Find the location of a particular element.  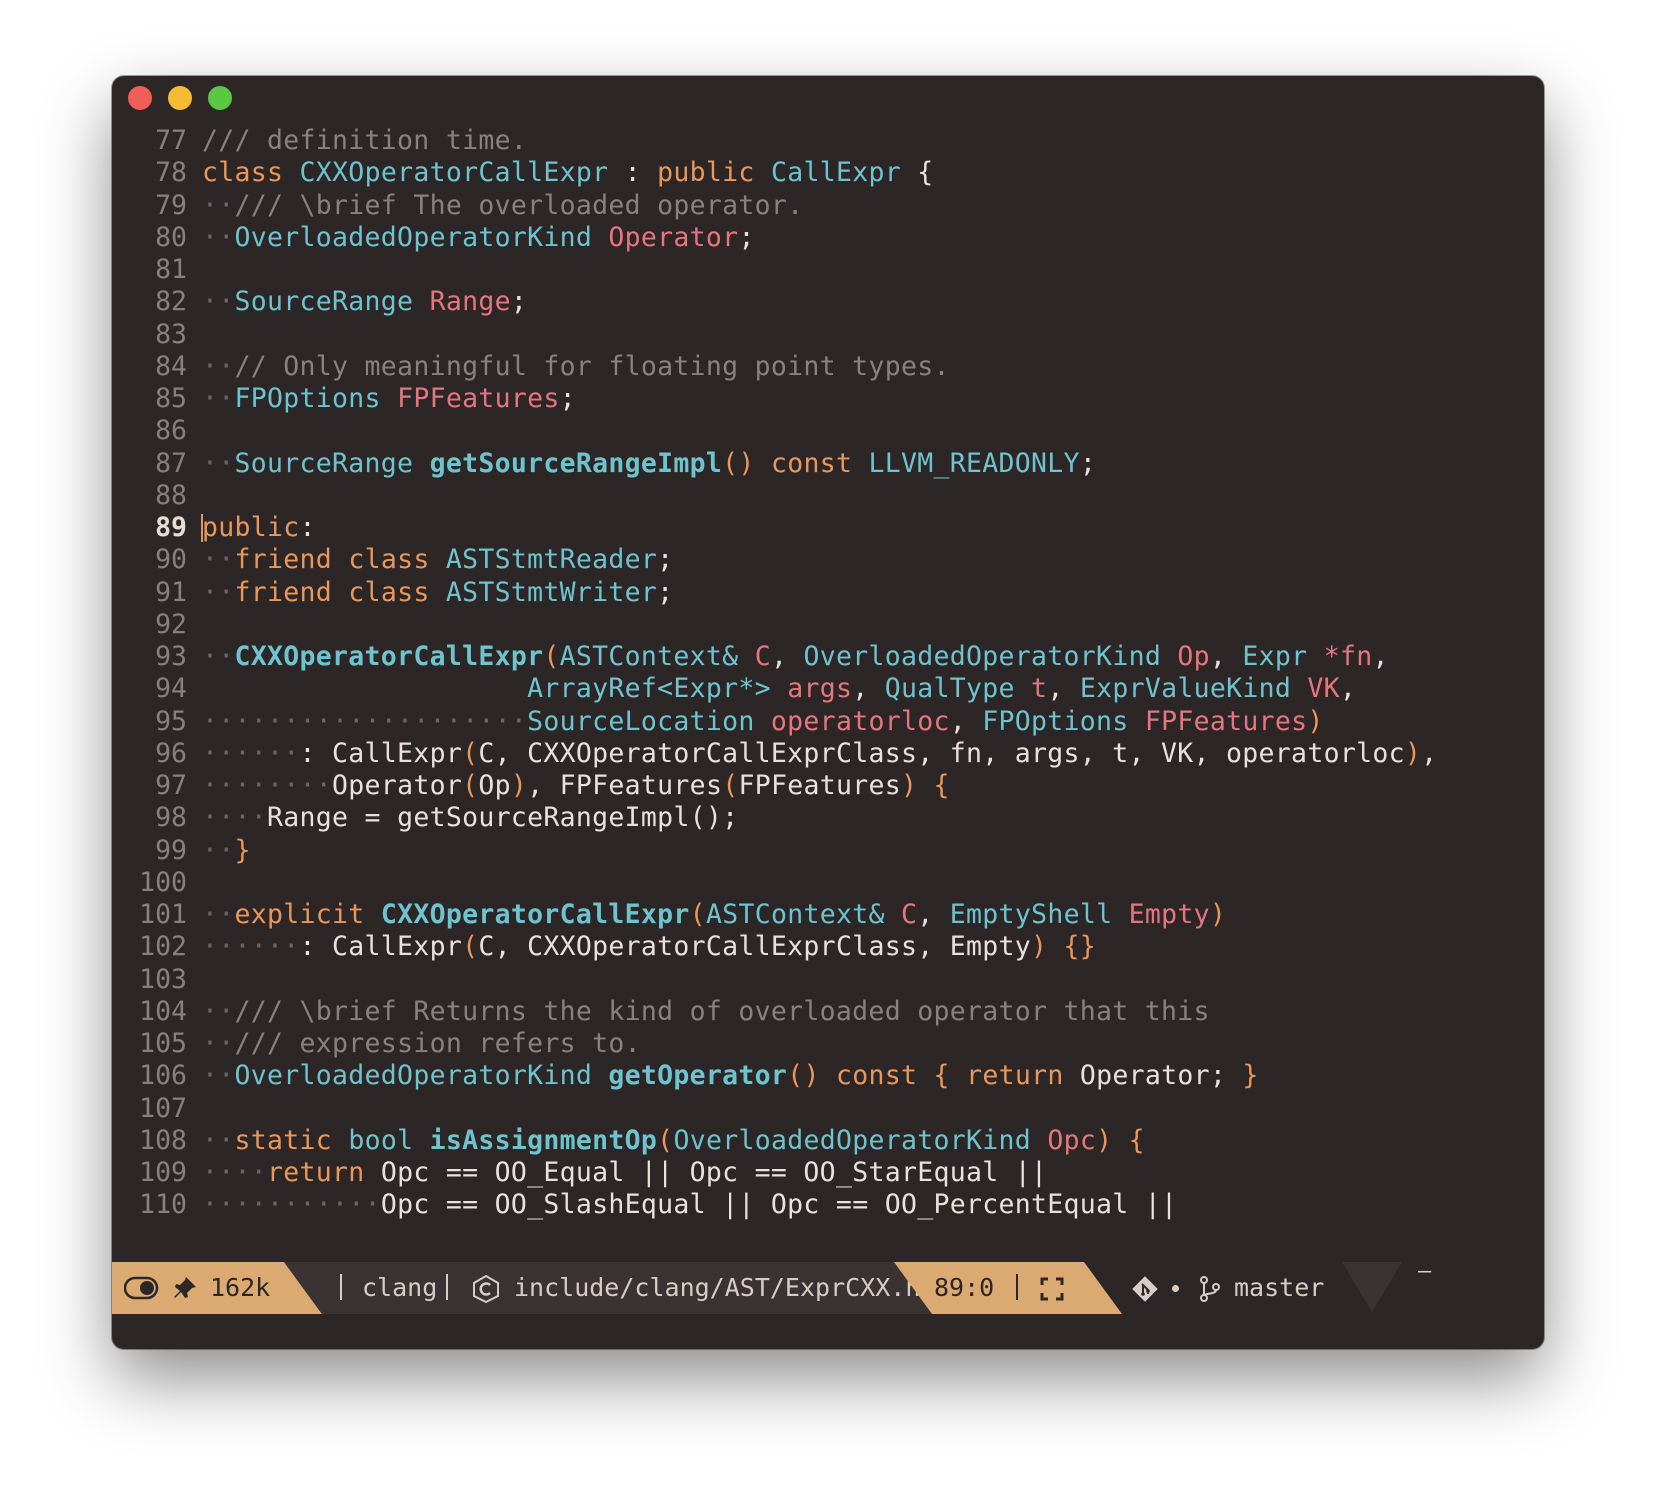

line-number: 89 is located at coordinates (171, 527).